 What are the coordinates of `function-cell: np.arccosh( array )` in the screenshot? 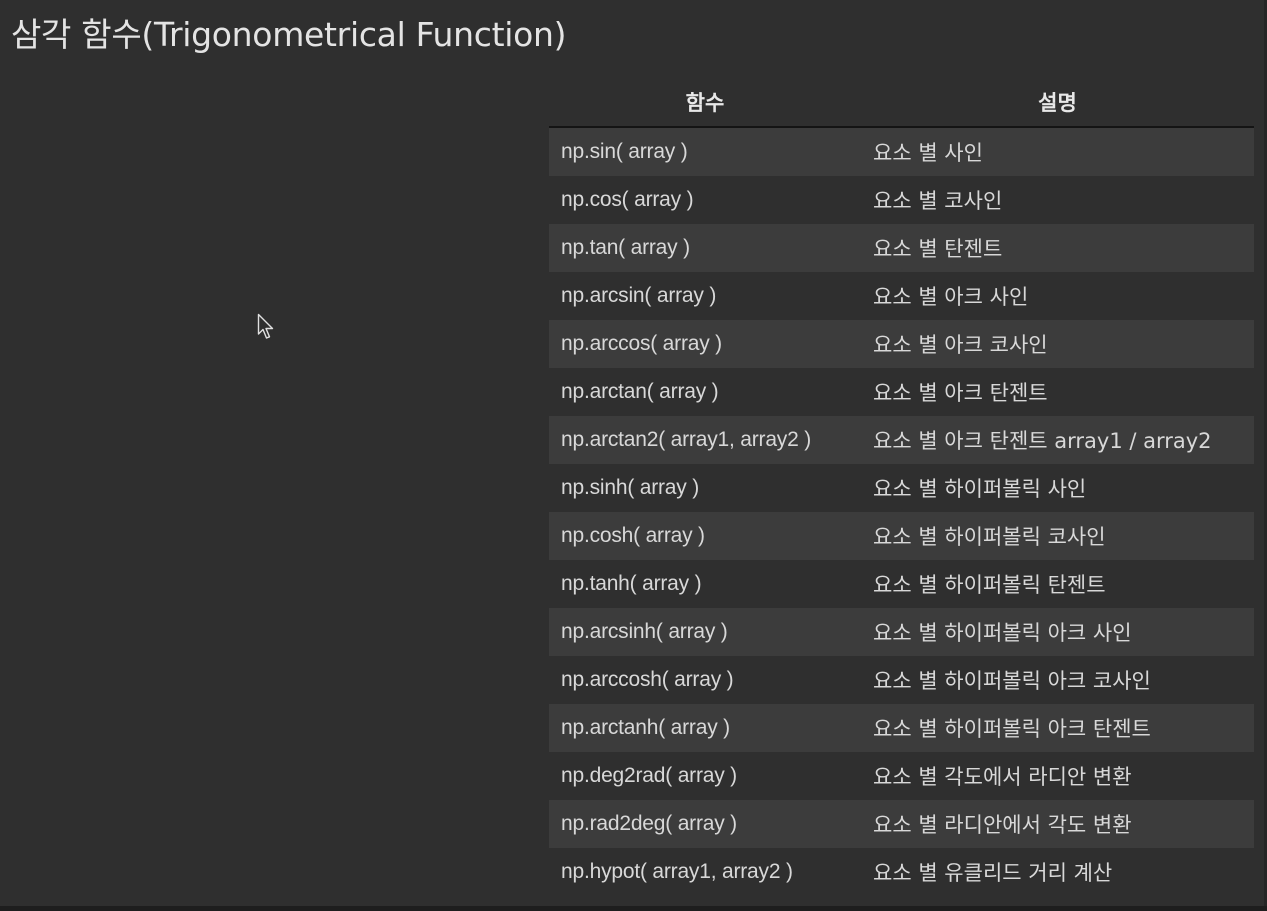 It's located at (647, 679).